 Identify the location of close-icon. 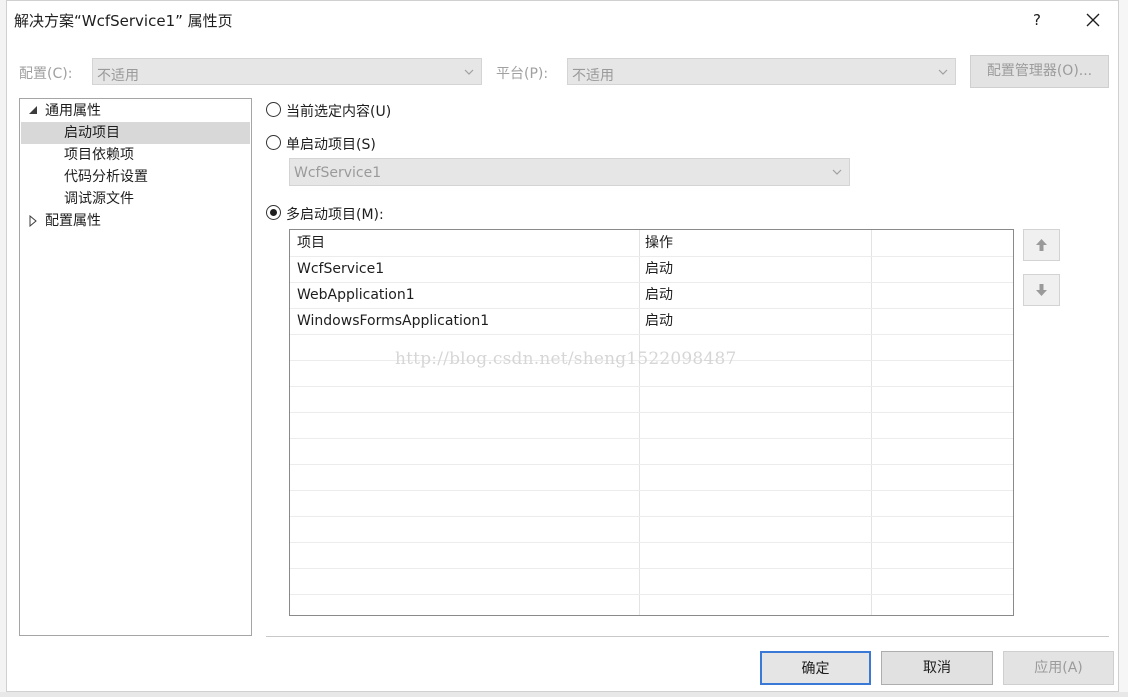
(1093, 20).